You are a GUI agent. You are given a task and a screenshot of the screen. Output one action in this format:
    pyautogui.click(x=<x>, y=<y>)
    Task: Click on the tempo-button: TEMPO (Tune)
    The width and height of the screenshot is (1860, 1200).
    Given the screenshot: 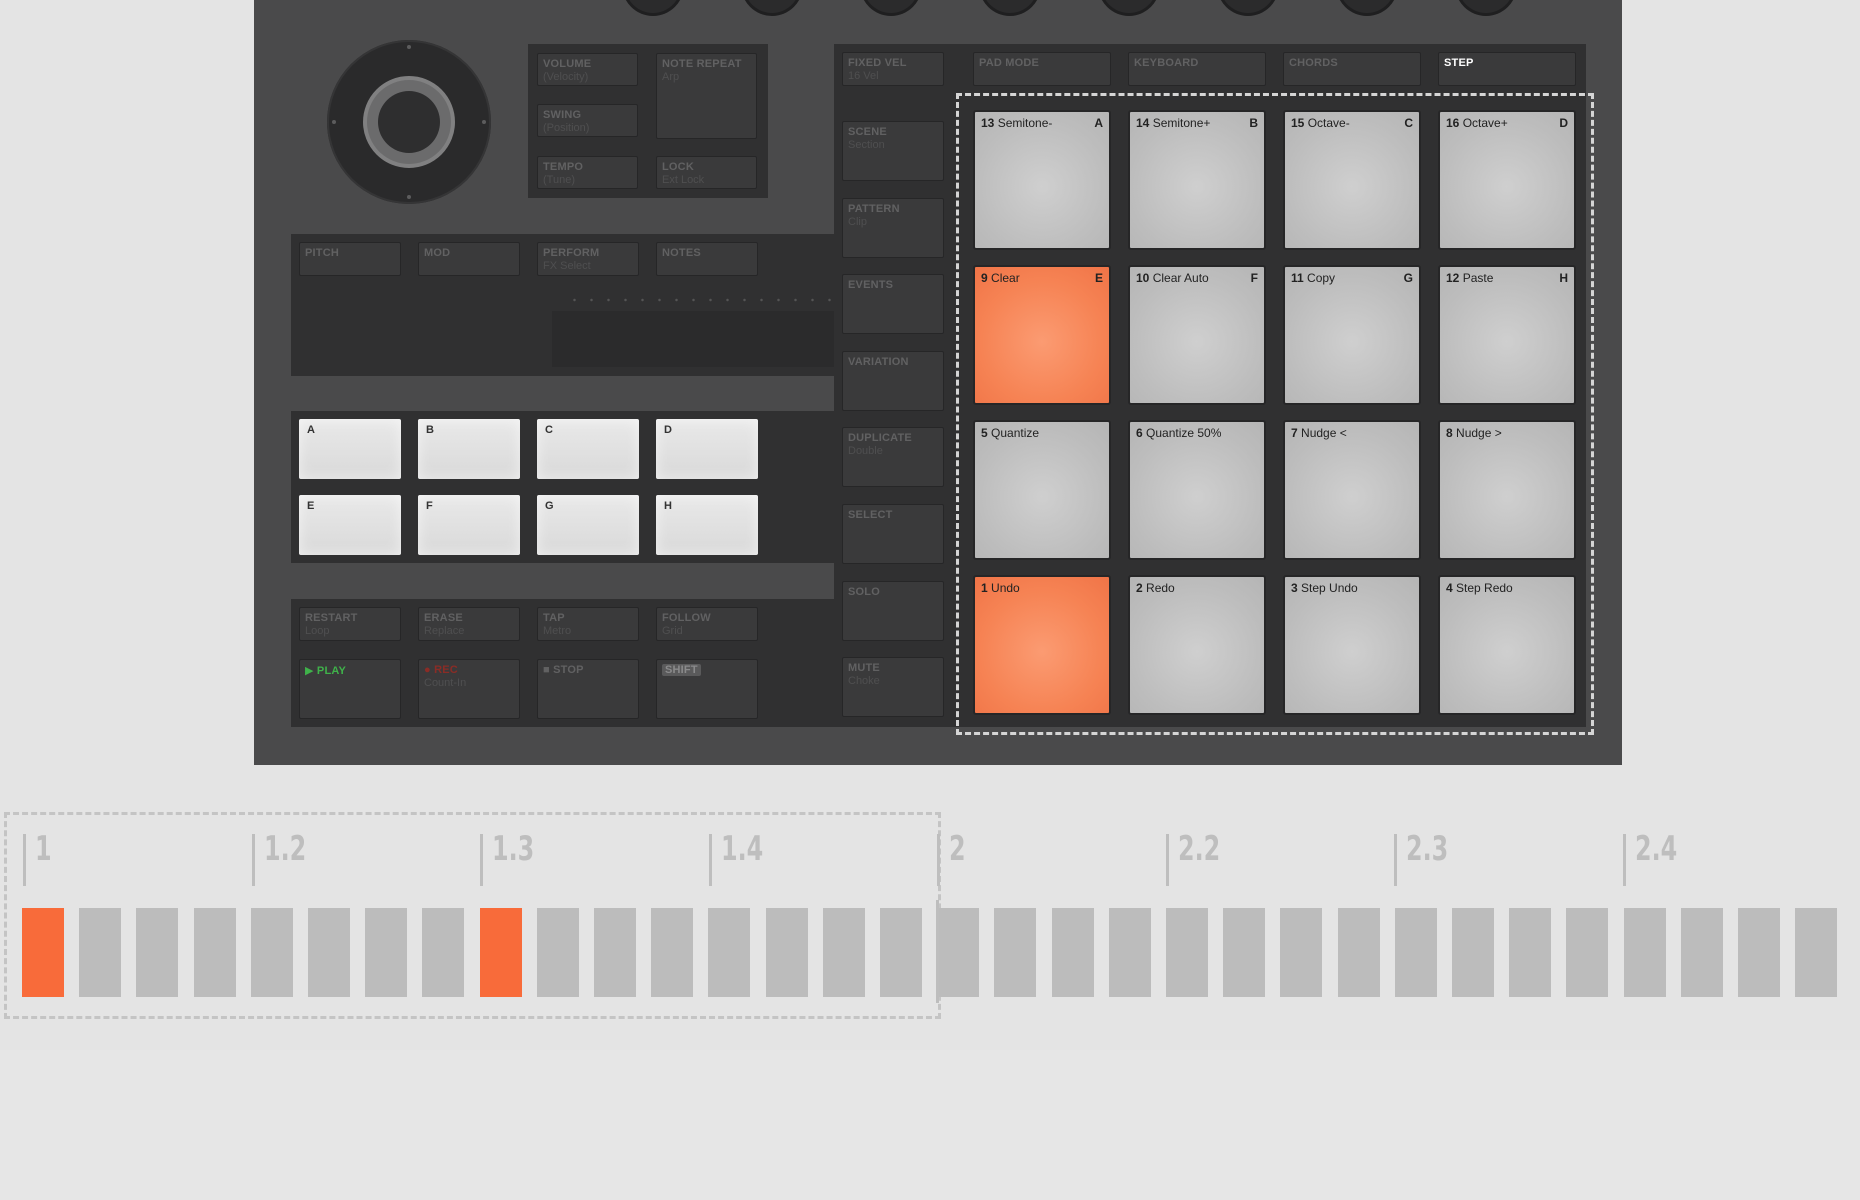 What is the action you would take?
    pyautogui.click(x=587, y=172)
    